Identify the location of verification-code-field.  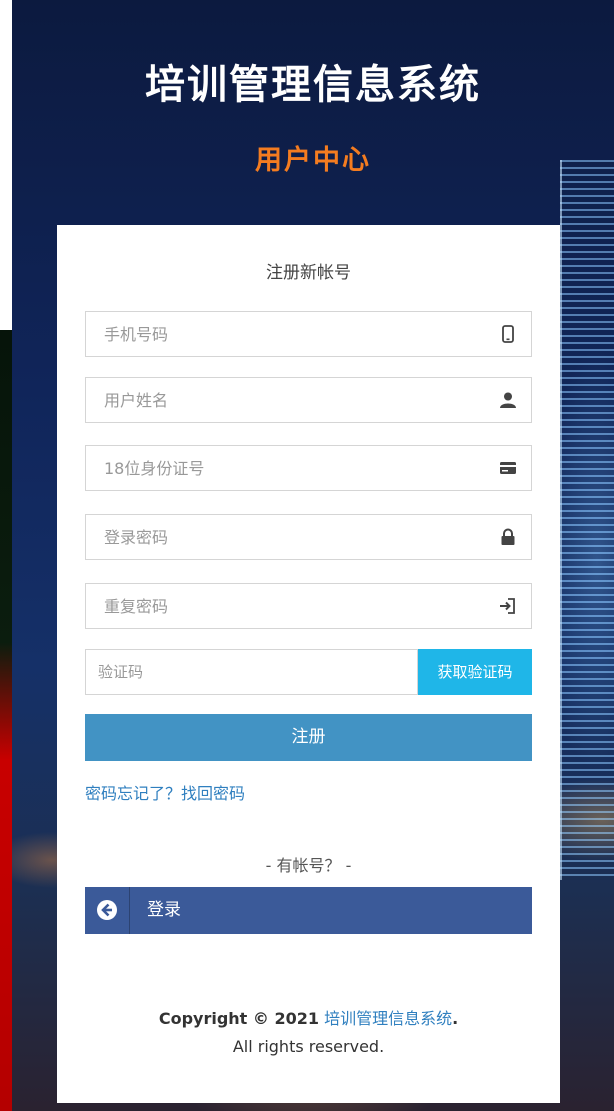
(251, 672).